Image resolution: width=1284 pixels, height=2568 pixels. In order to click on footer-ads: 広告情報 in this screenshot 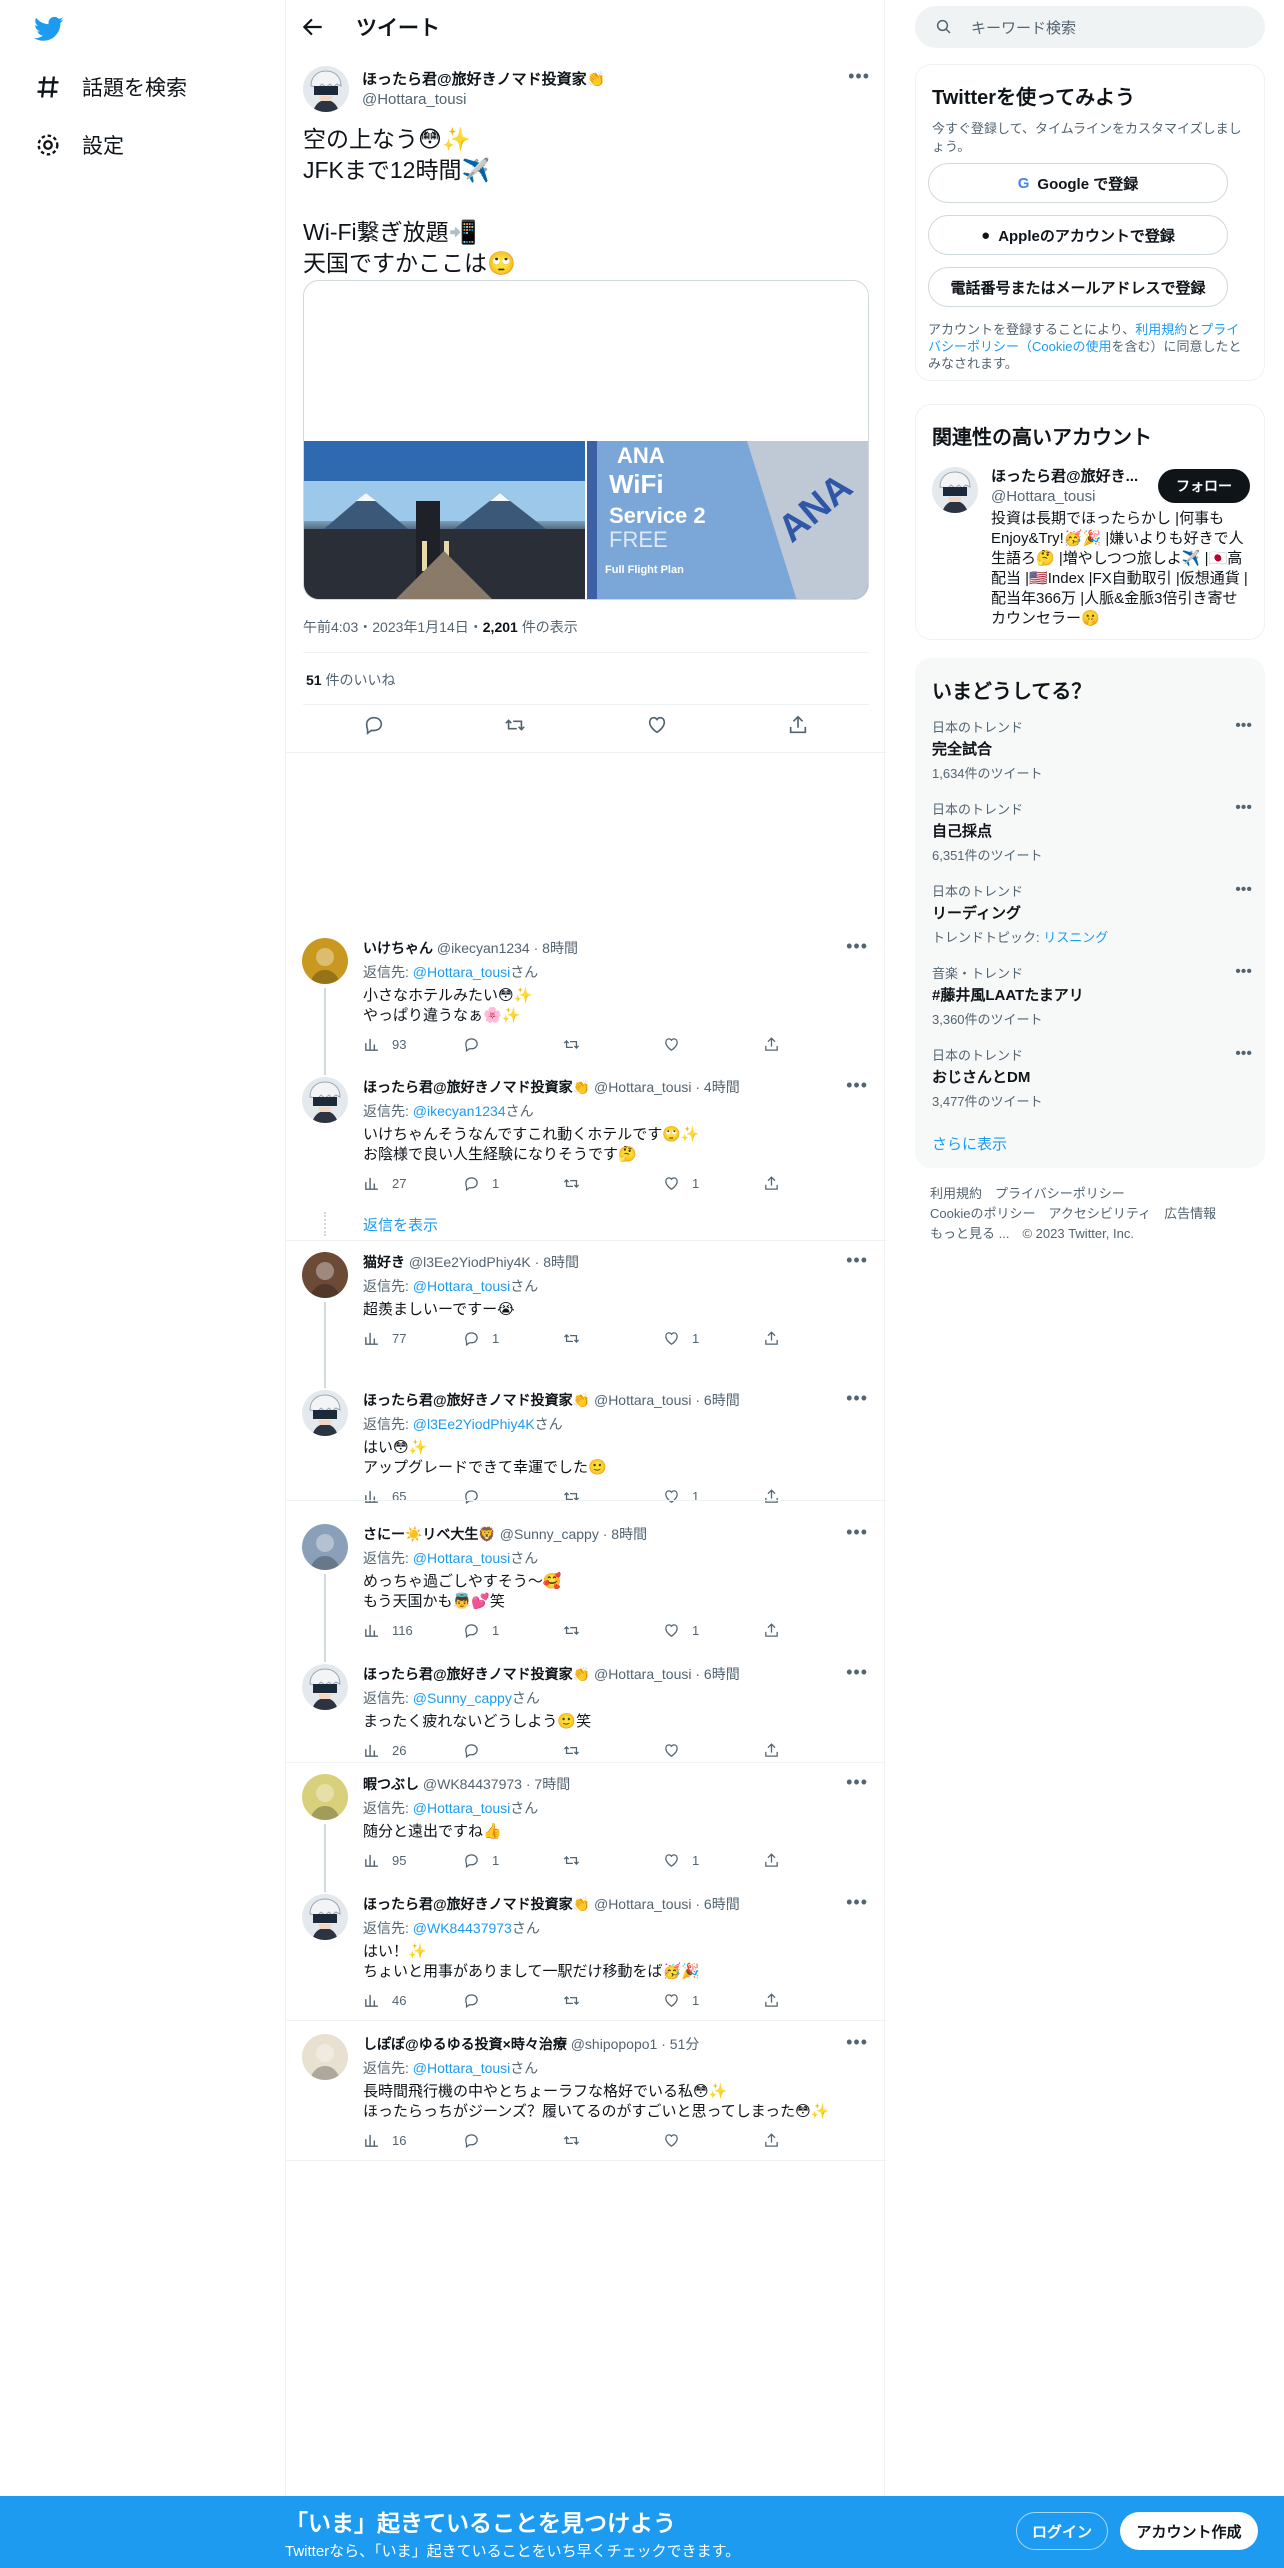, I will do `click(1190, 1213)`.